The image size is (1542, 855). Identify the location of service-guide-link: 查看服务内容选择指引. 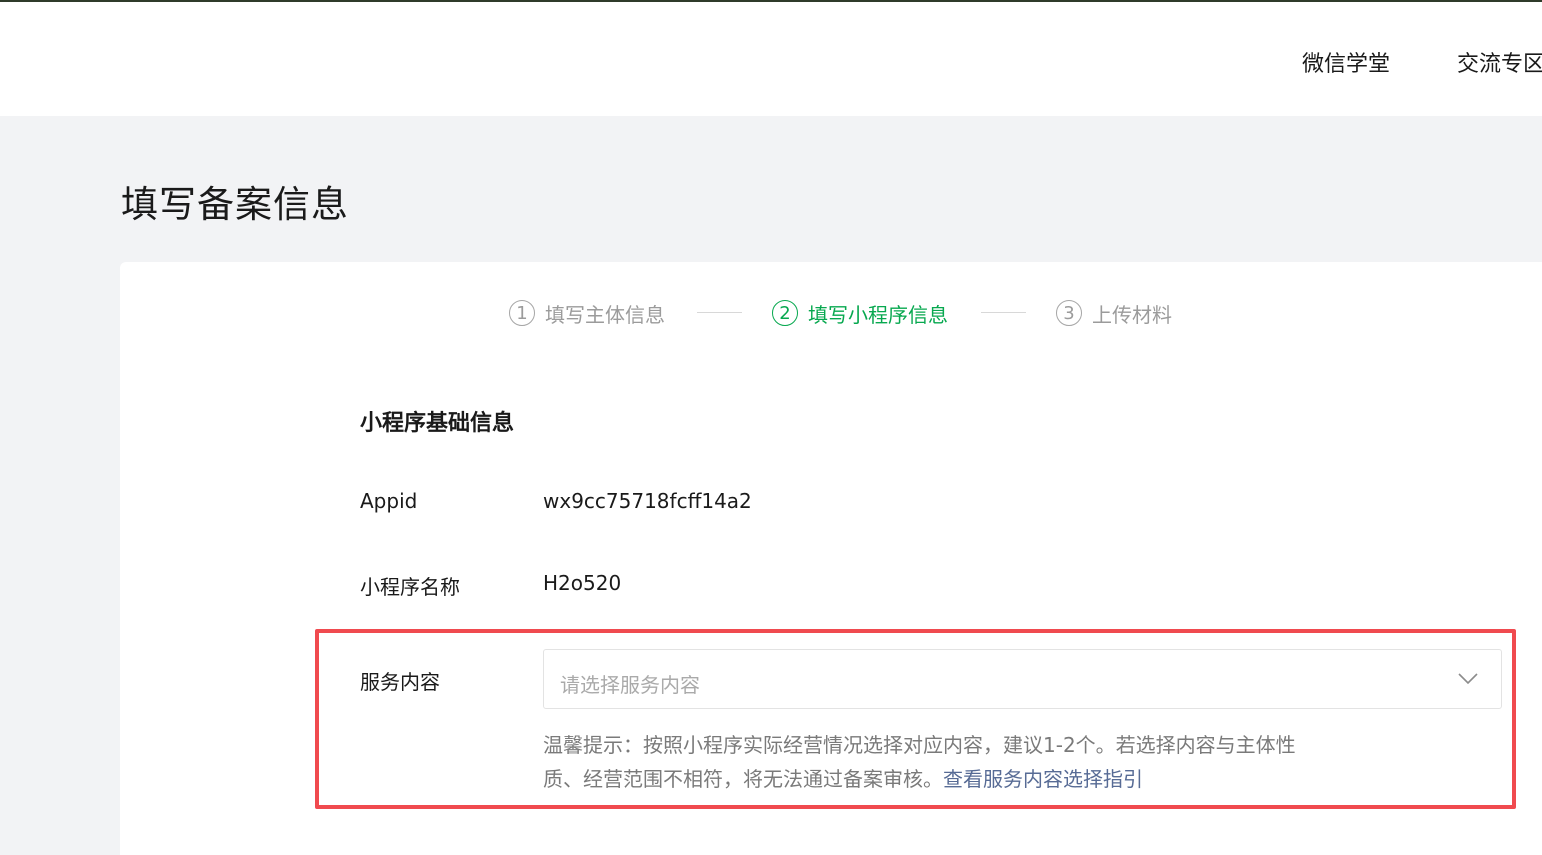
(1043, 779).